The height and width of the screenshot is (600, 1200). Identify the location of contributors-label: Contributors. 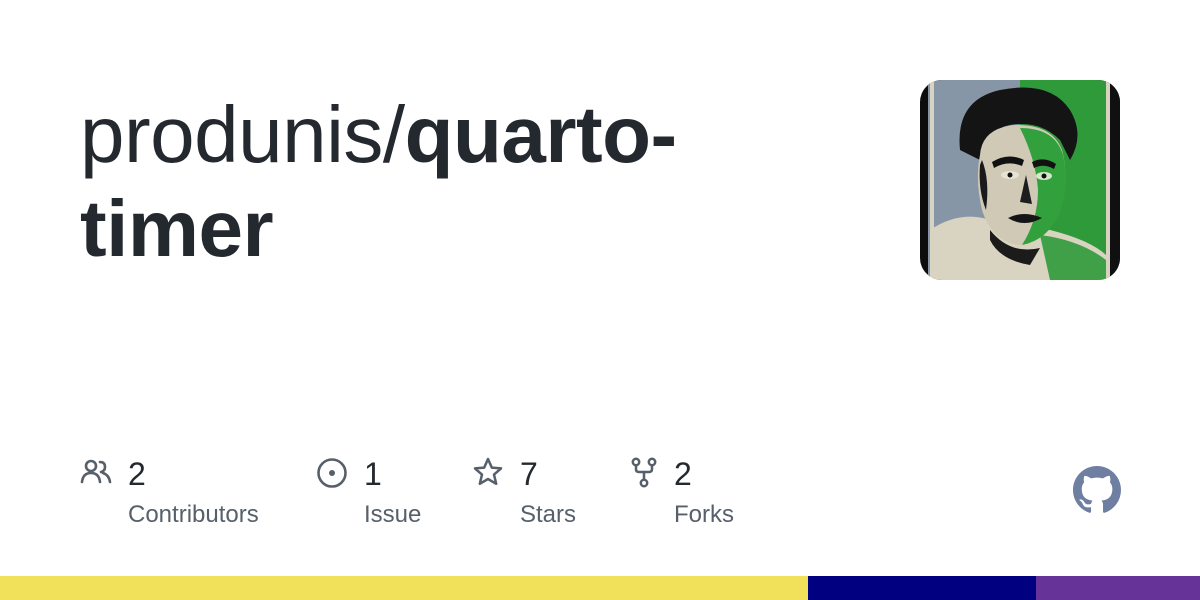
(193, 514).